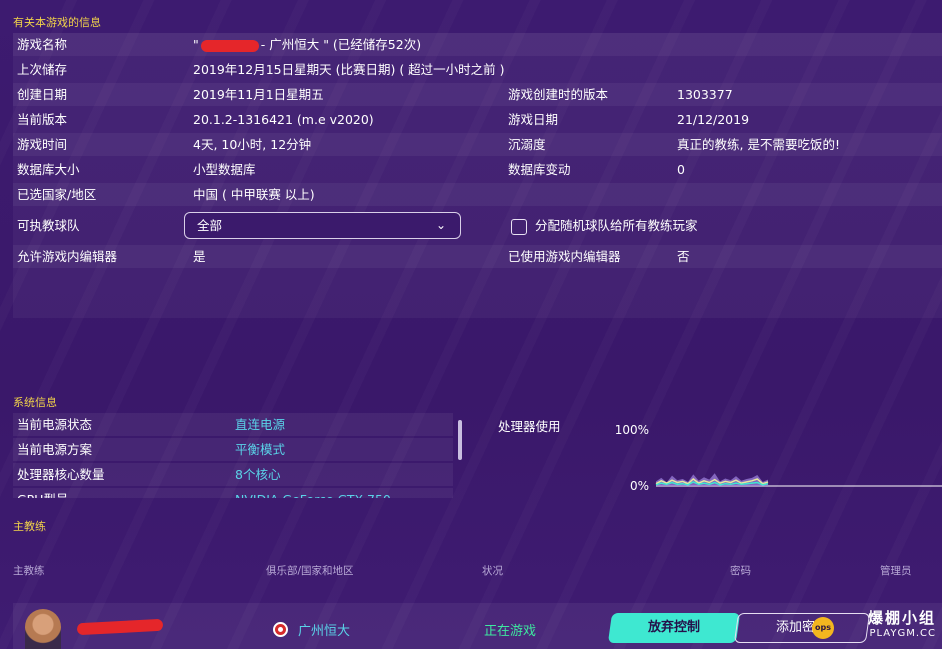 This screenshot has height=649, width=942. Describe the element at coordinates (310, 571) in the screenshot. I see `col-header-club: 俱乐部/国家和地区` at that location.